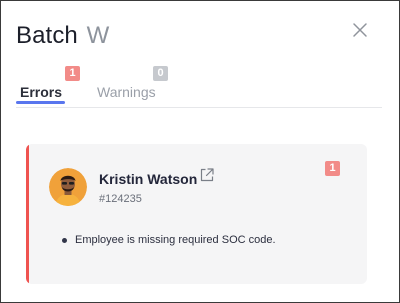 The image size is (400, 303). I want to click on employee-id: #124235, so click(120, 199).